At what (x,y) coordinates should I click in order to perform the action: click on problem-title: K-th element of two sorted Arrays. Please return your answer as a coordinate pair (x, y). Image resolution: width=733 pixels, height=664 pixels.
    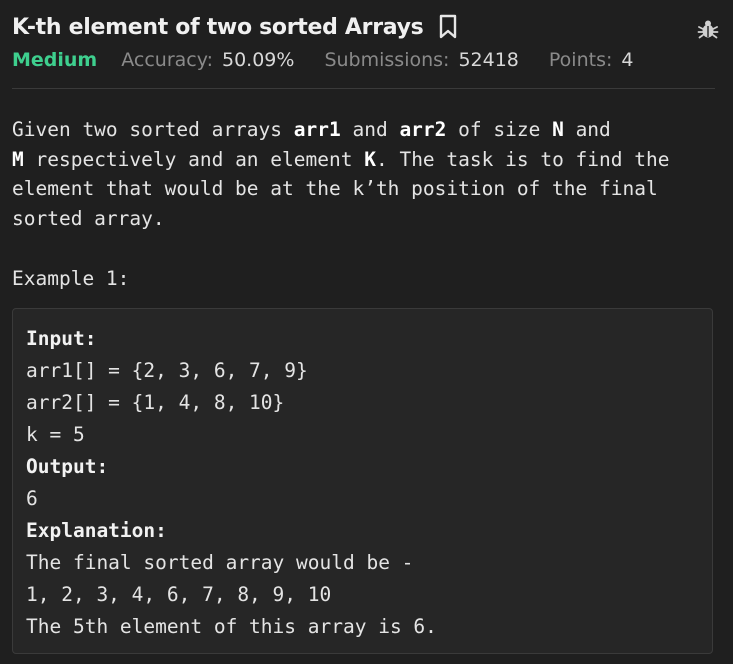
    Looking at the image, I should click on (218, 27).